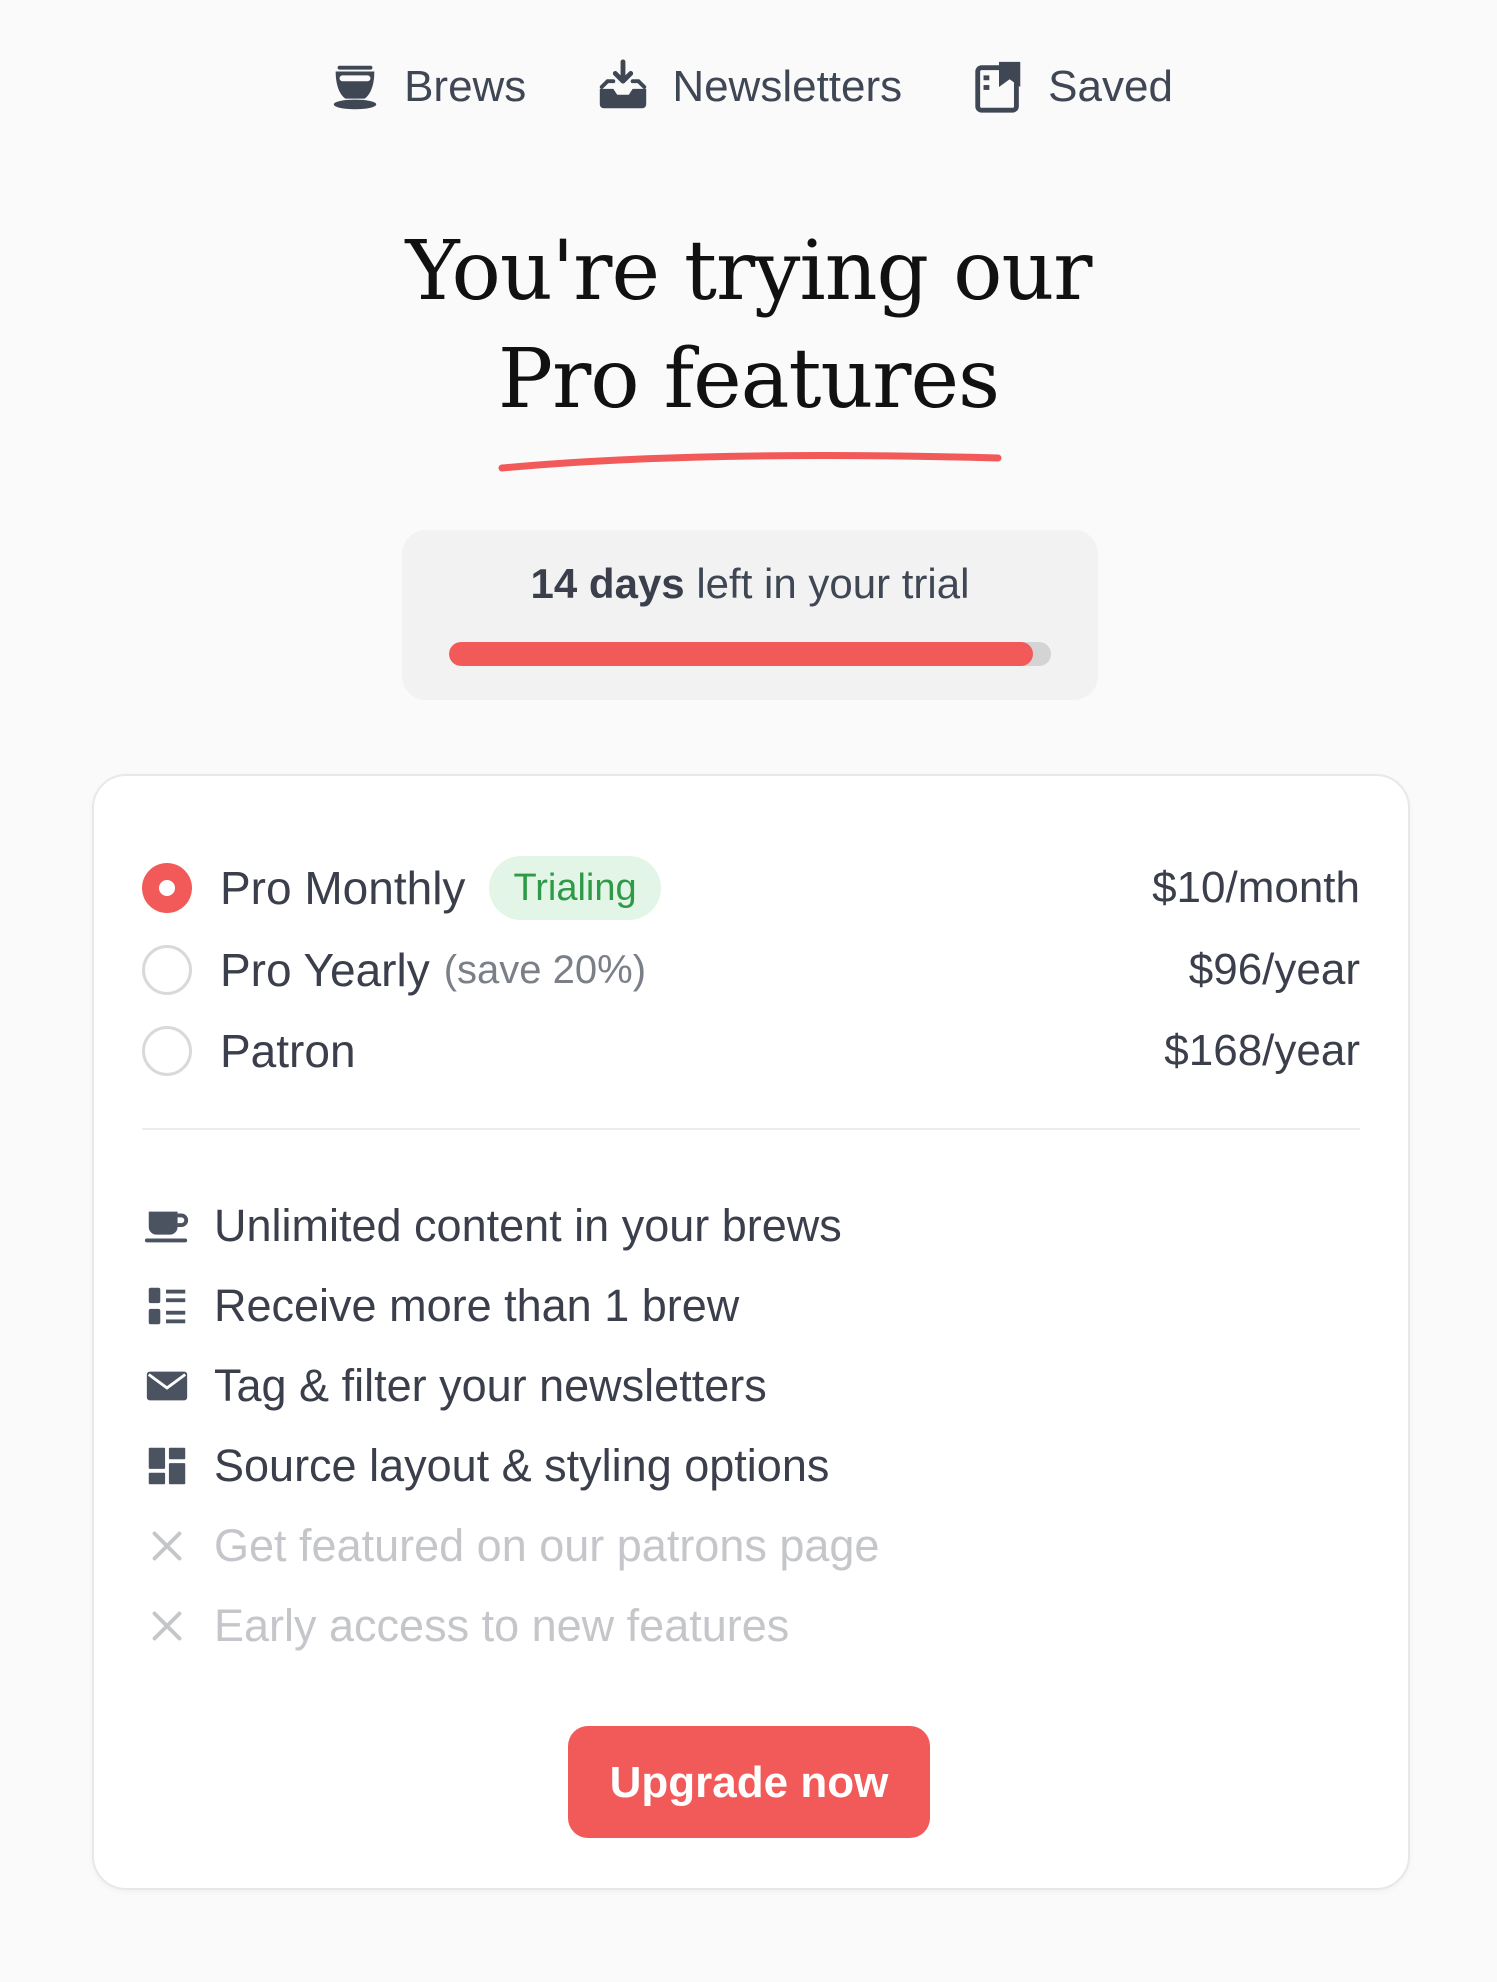 The width and height of the screenshot is (1497, 1982). What do you see at coordinates (477, 1305) in the screenshot?
I see `feature-text: Receive more than 1 brew` at bounding box center [477, 1305].